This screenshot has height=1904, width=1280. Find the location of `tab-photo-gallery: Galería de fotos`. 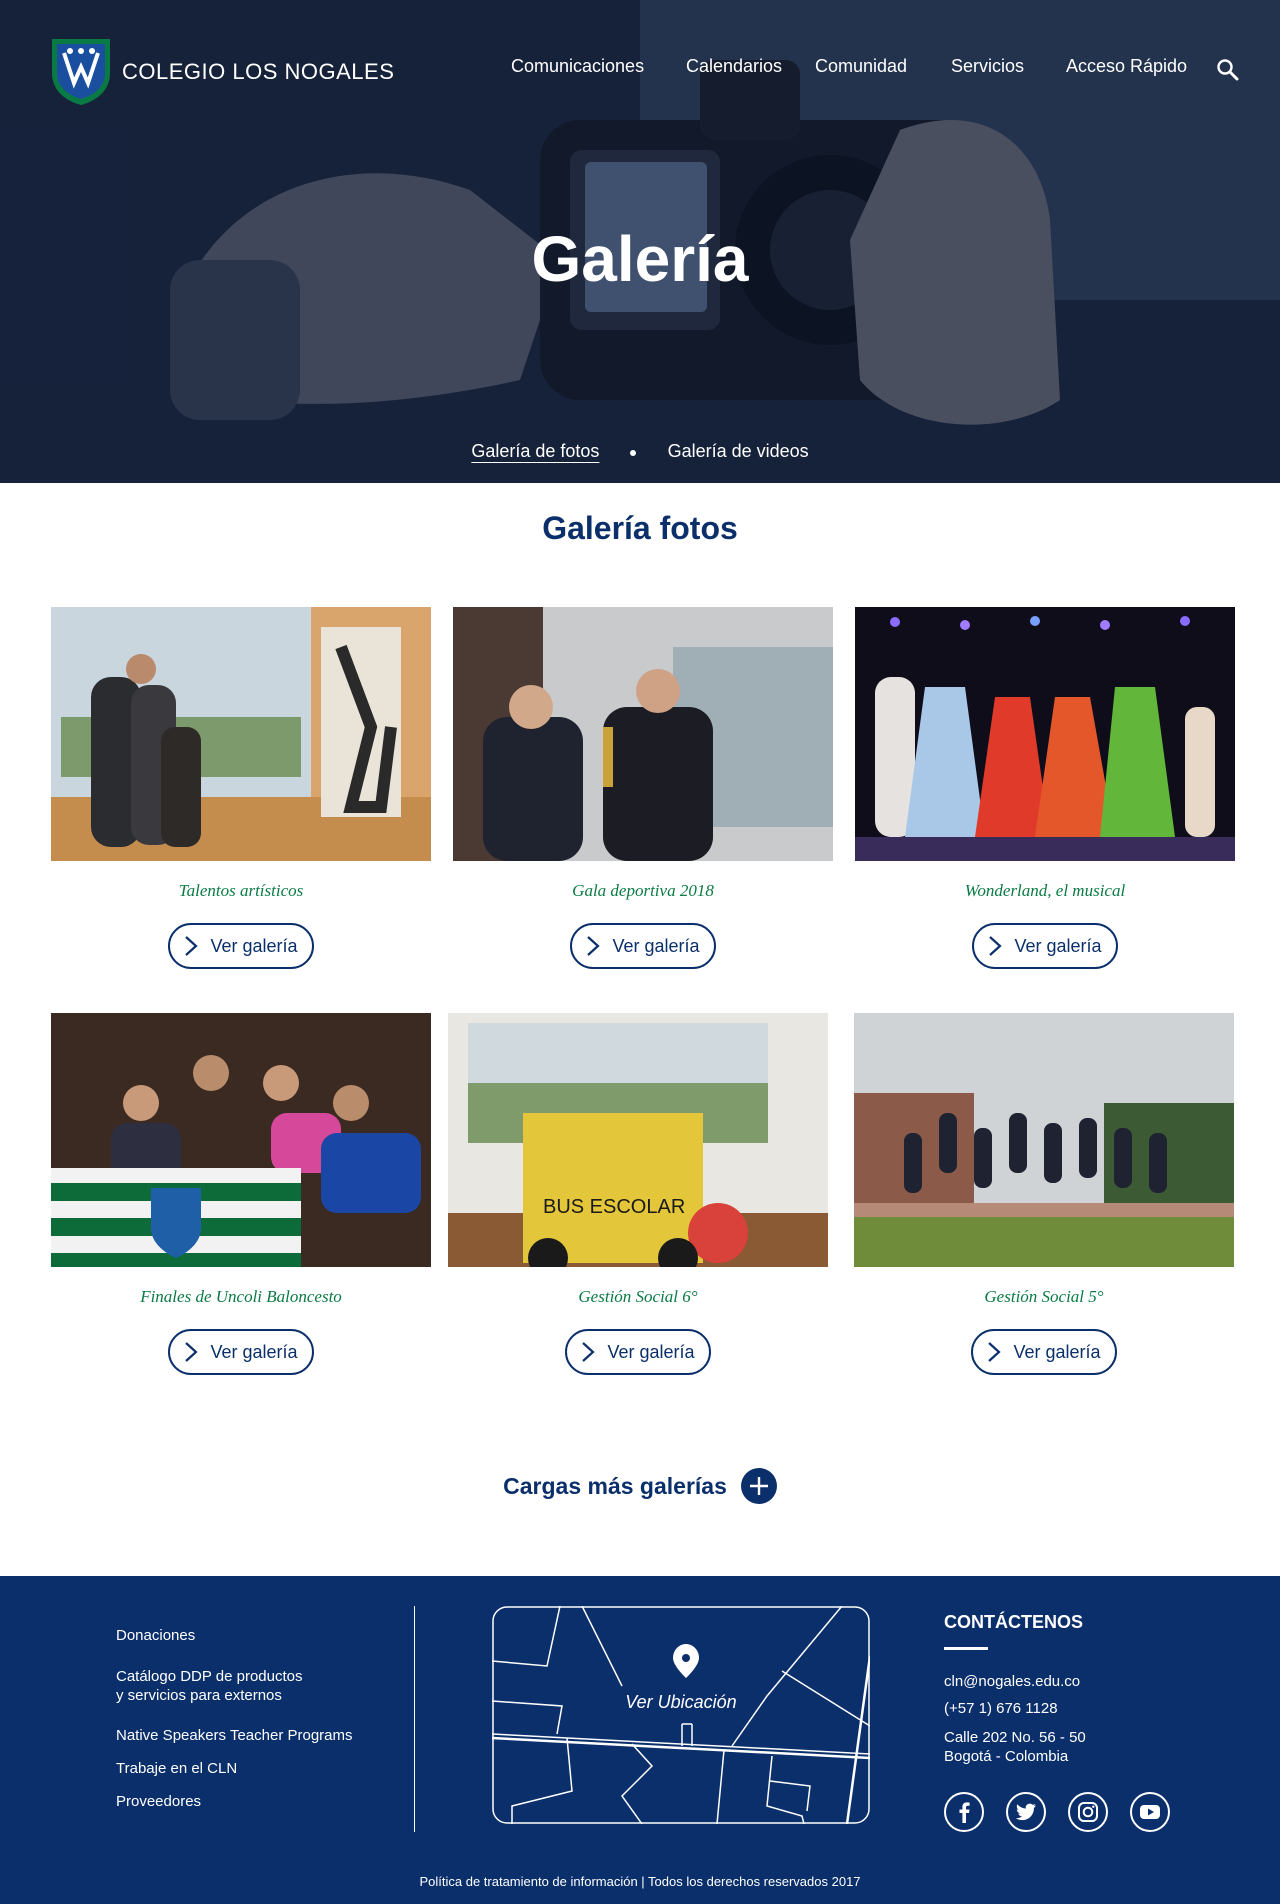

tab-photo-gallery: Galería de fotos is located at coordinates (535, 451).